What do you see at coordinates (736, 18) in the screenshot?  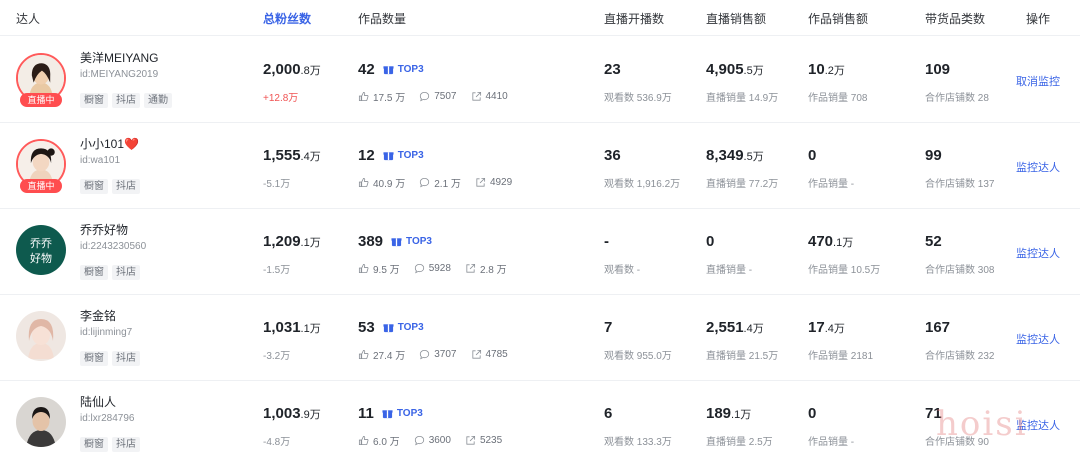 I see `header-live-sales: 直播销售额` at bounding box center [736, 18].